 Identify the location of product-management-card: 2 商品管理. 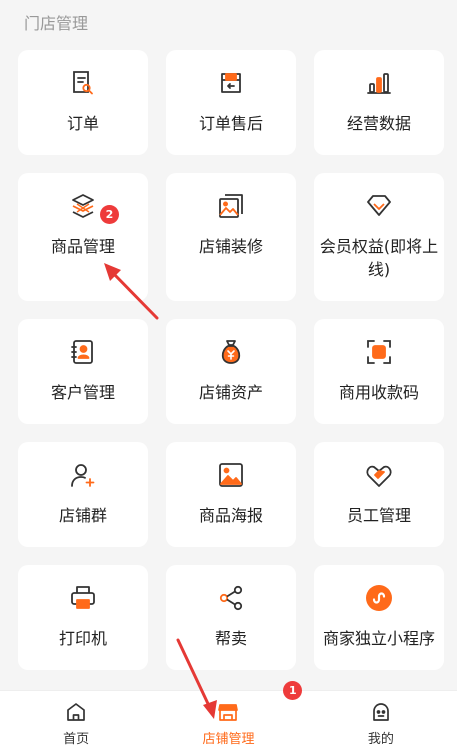
(83, 237).